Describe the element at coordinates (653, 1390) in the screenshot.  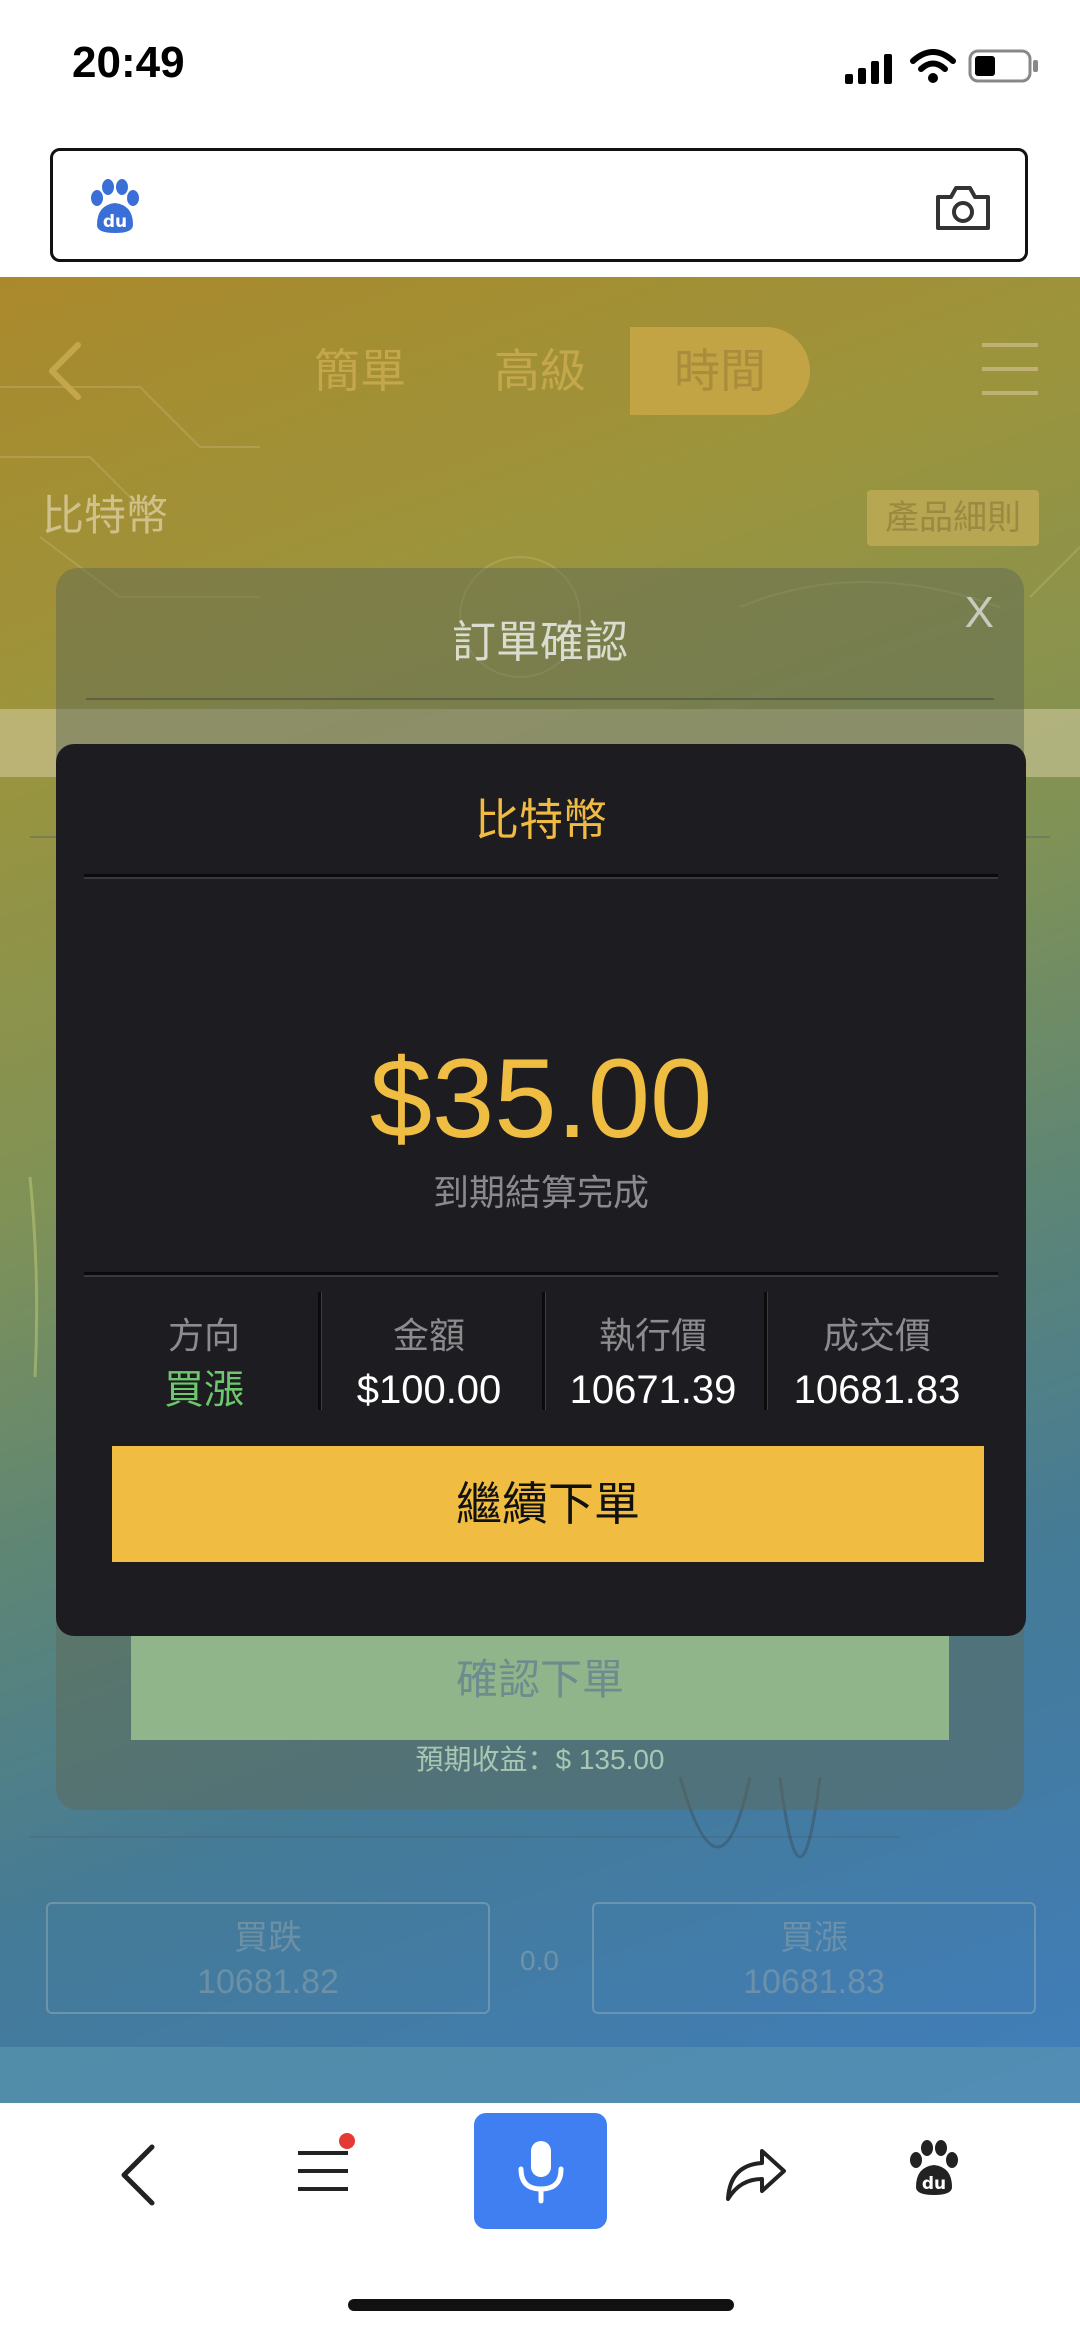
I see `strike-price-value: 10671.39` at that location.